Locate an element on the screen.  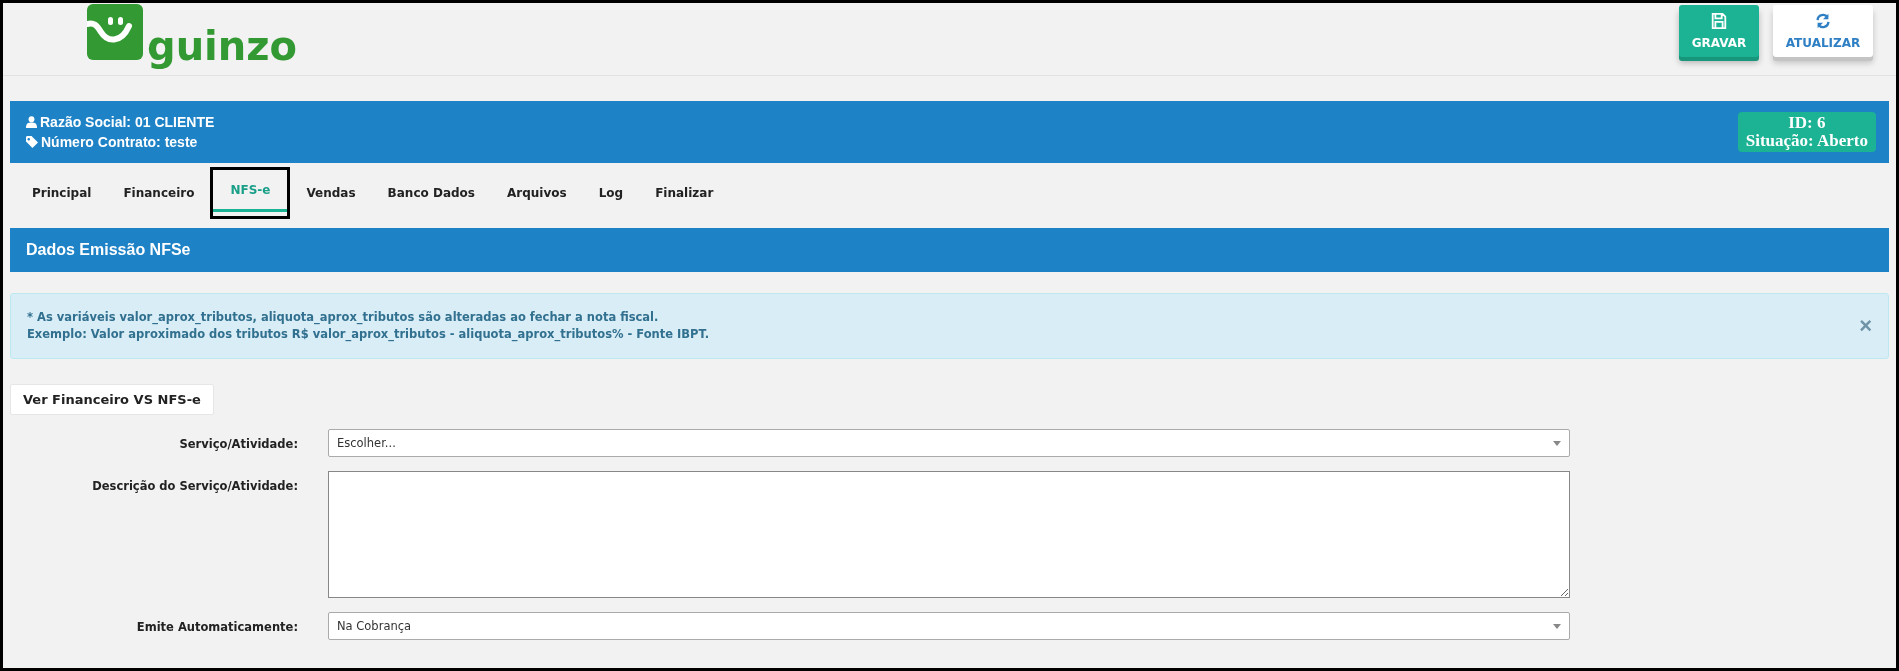
select-field: Na Cobrança is located at coordinates (949, 626).